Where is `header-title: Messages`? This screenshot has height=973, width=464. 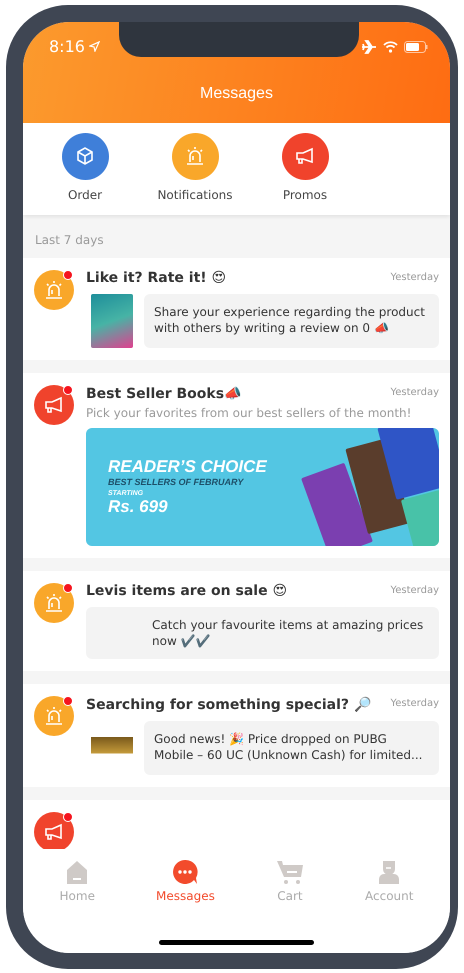
header-title: Messages is located at coordinates (236, 94).